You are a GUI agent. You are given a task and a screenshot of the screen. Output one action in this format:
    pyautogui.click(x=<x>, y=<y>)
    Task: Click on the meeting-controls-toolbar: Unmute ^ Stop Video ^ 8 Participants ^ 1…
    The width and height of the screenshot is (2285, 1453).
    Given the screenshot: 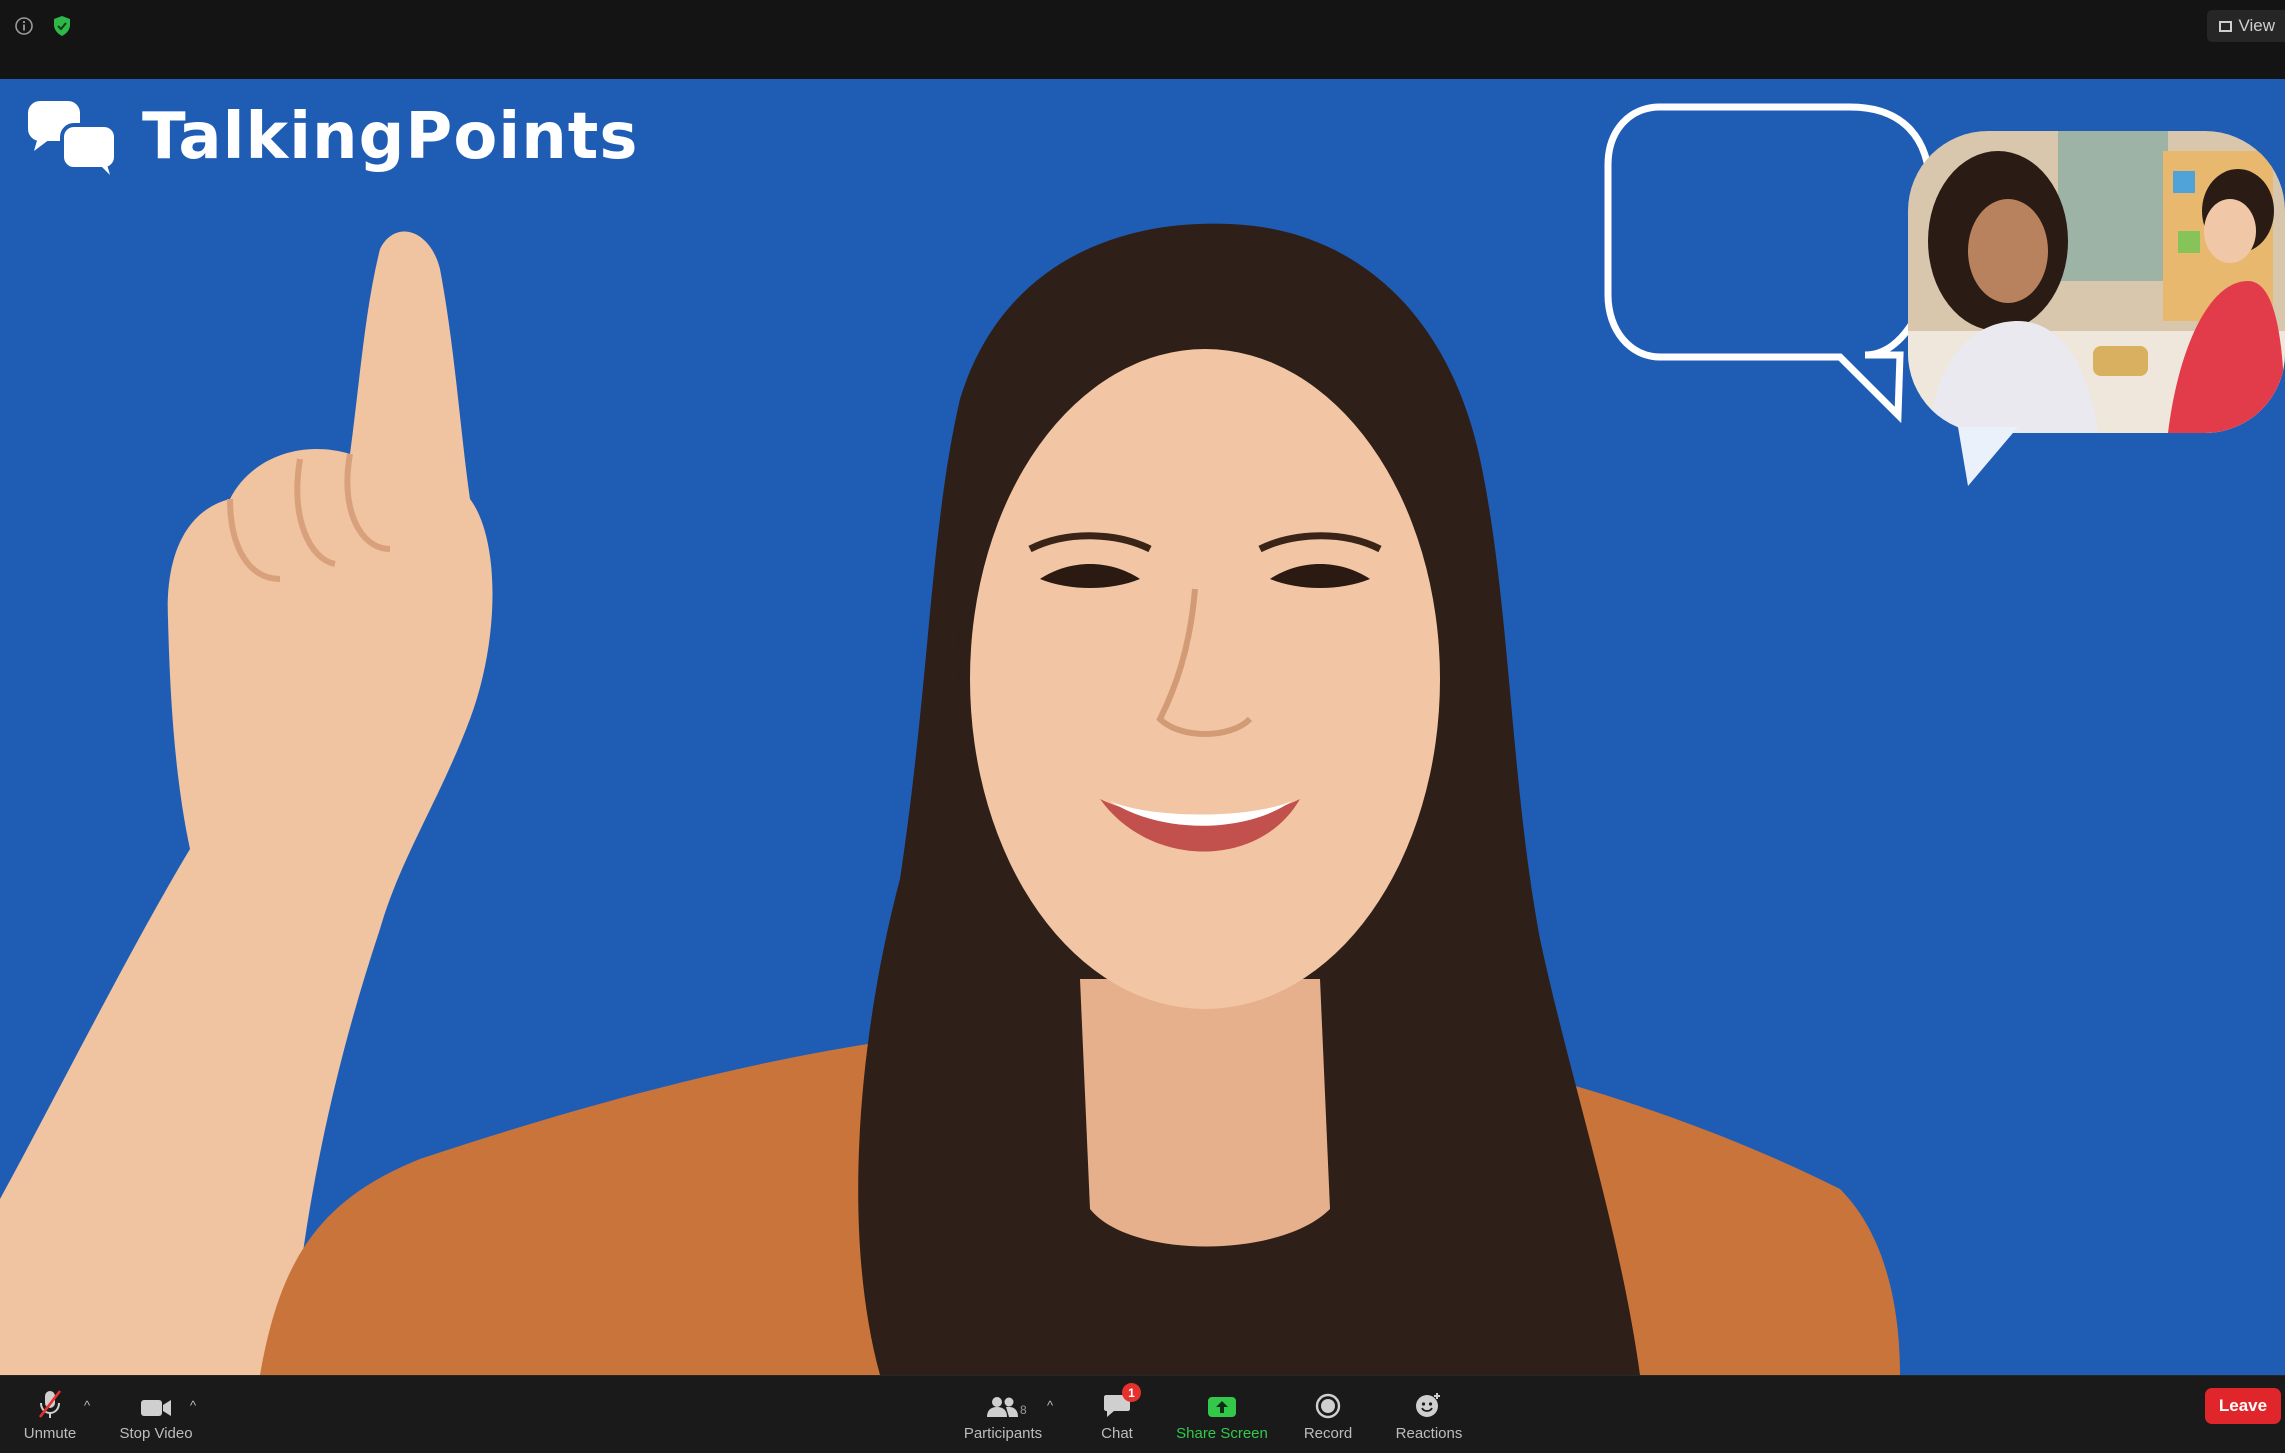 What is the action you would take?
    pyautogui.click(x=1142, y=1414)
    